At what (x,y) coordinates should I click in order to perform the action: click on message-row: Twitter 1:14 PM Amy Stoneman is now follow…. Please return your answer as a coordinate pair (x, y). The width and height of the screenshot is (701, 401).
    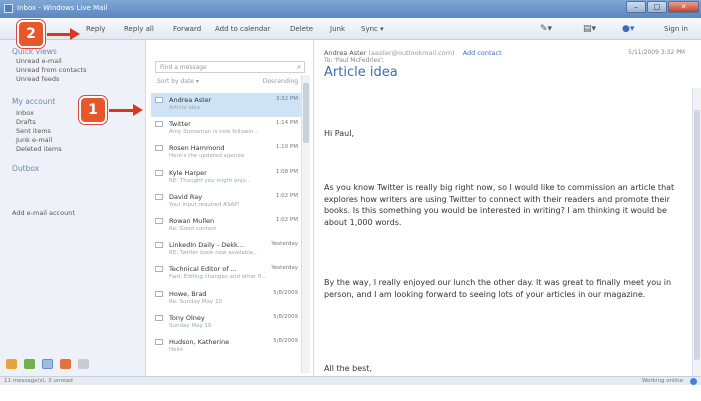
    Looking at the image, I should click on (227, 129).